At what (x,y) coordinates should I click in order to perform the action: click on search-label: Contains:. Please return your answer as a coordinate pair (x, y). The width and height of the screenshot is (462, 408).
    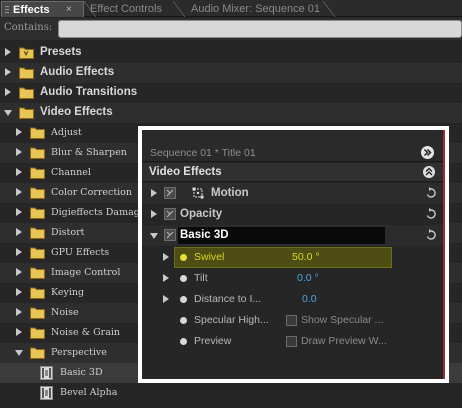
    Looking at the image, I should click on (28, 27).